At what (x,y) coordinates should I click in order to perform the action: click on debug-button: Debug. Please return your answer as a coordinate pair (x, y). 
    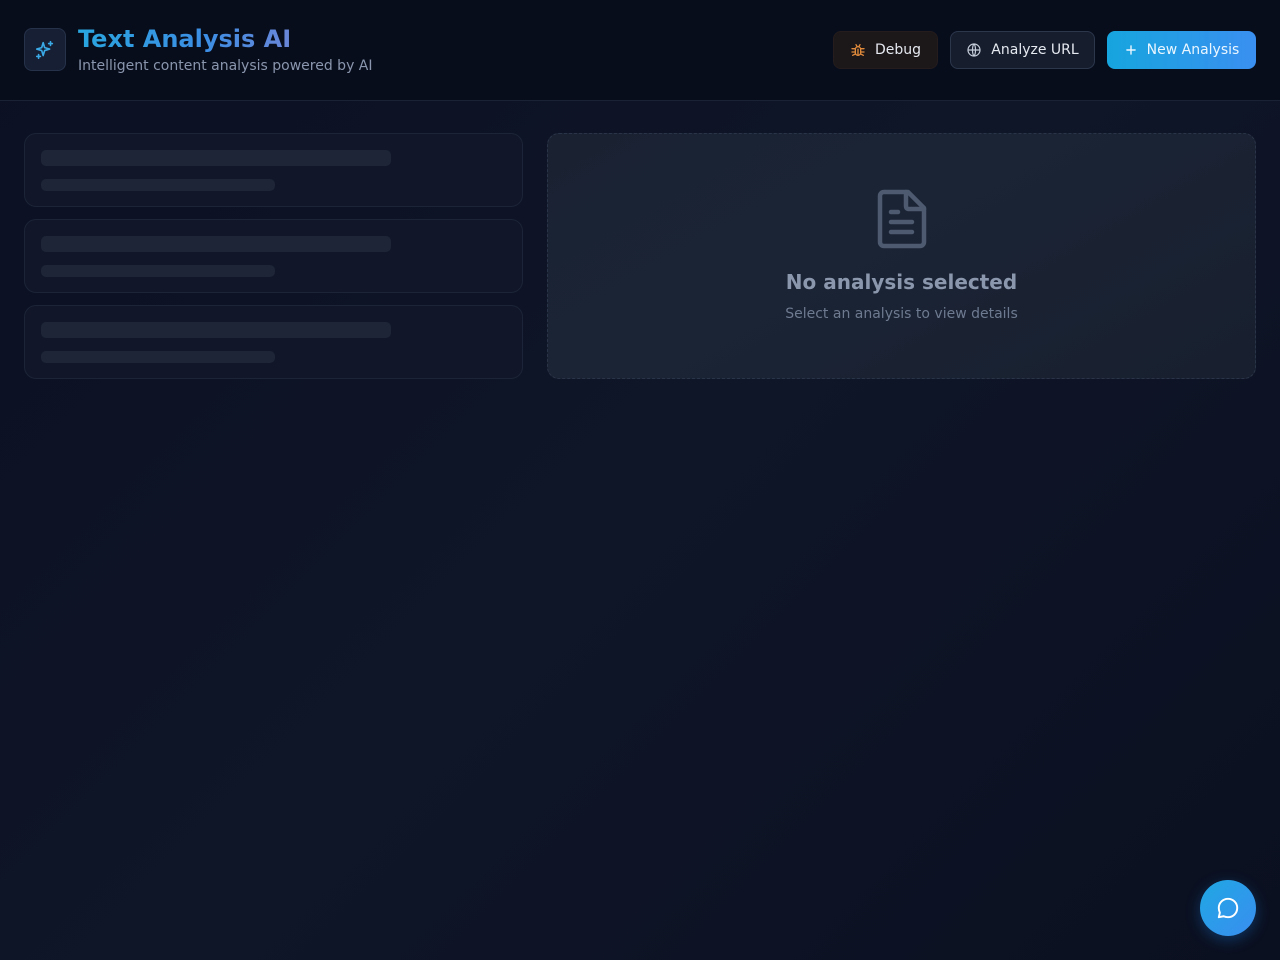
    Looking at the image, I should click on (885, 50).